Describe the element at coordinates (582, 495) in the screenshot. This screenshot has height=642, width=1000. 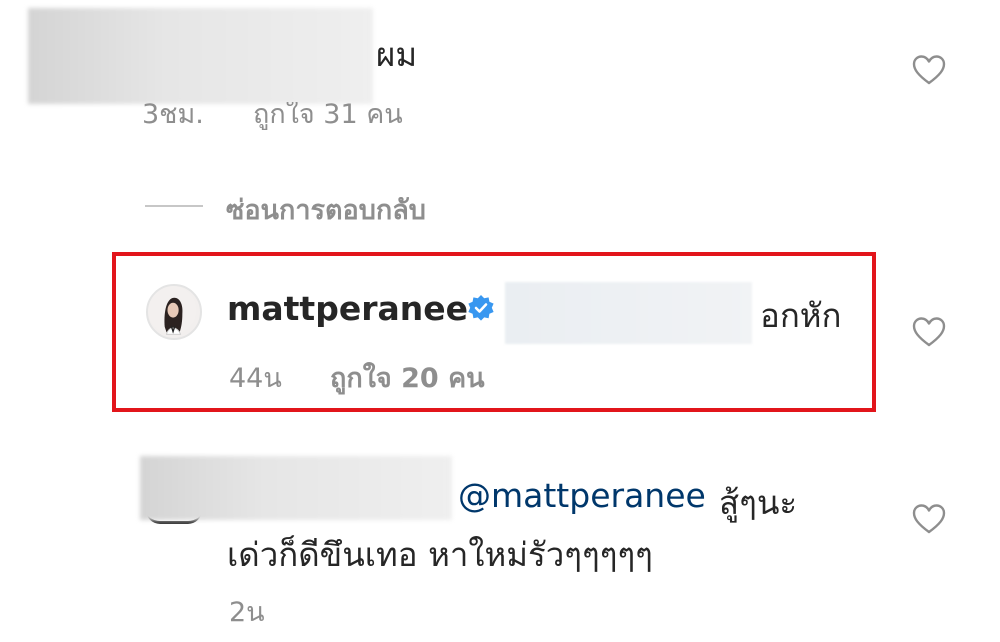
I see `mention-link: @mattperanee` at that location.